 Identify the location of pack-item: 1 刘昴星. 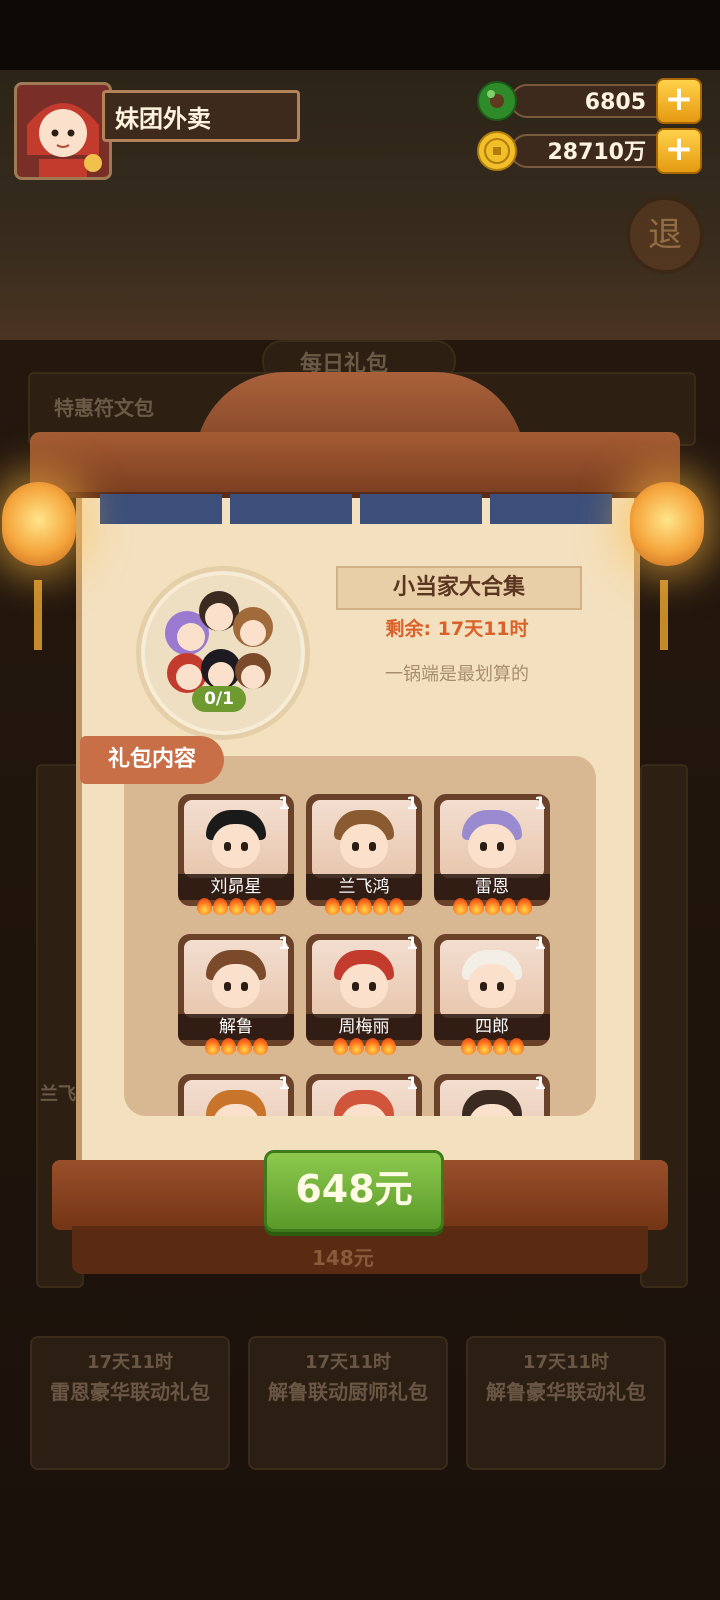
(236, 854).